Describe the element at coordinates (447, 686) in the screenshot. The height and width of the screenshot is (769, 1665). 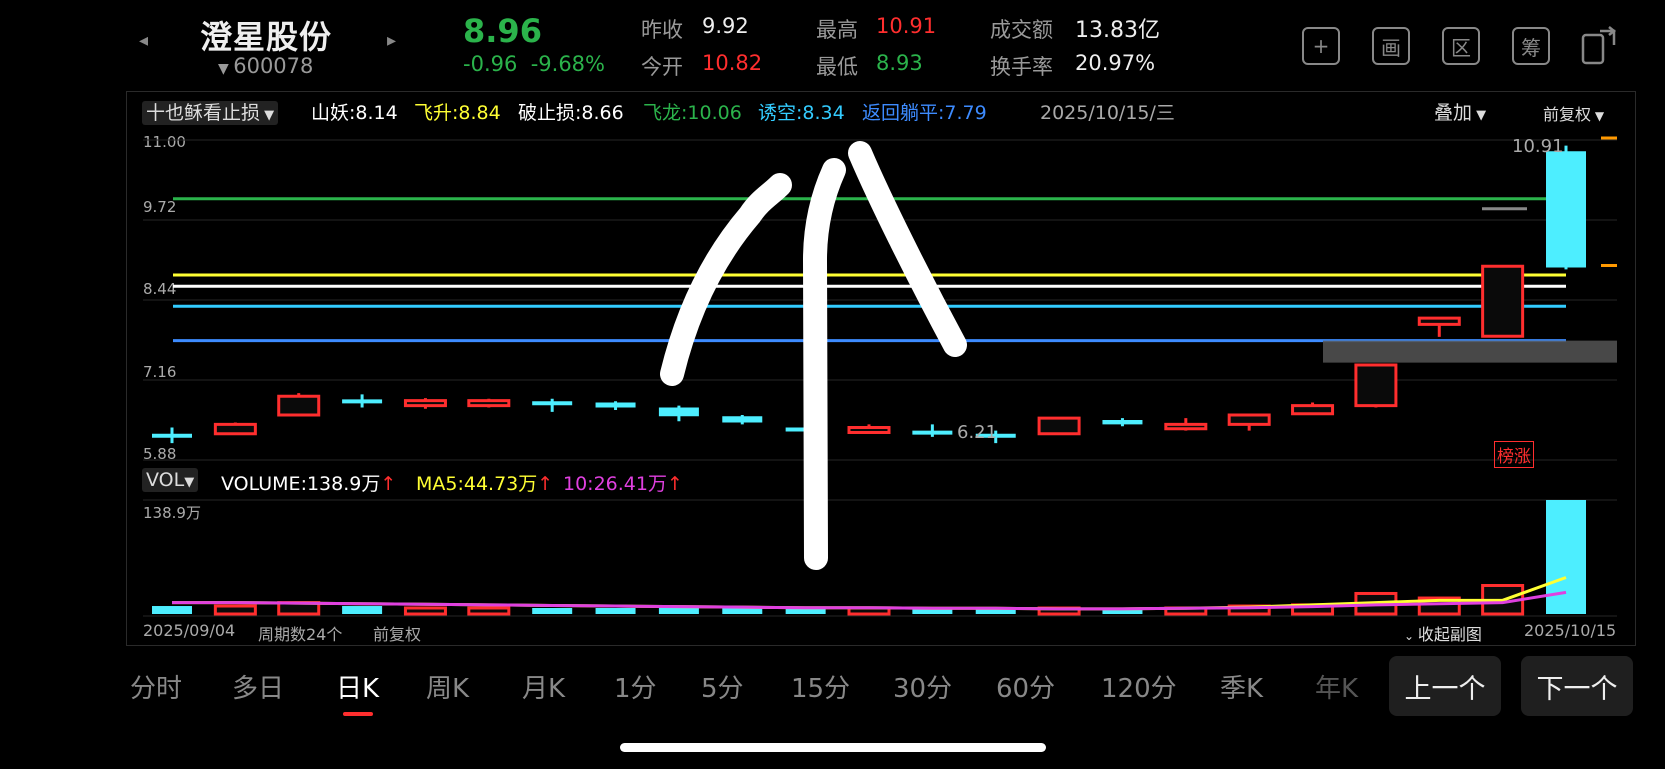
I see `tab-weekly: 周K` at that location.